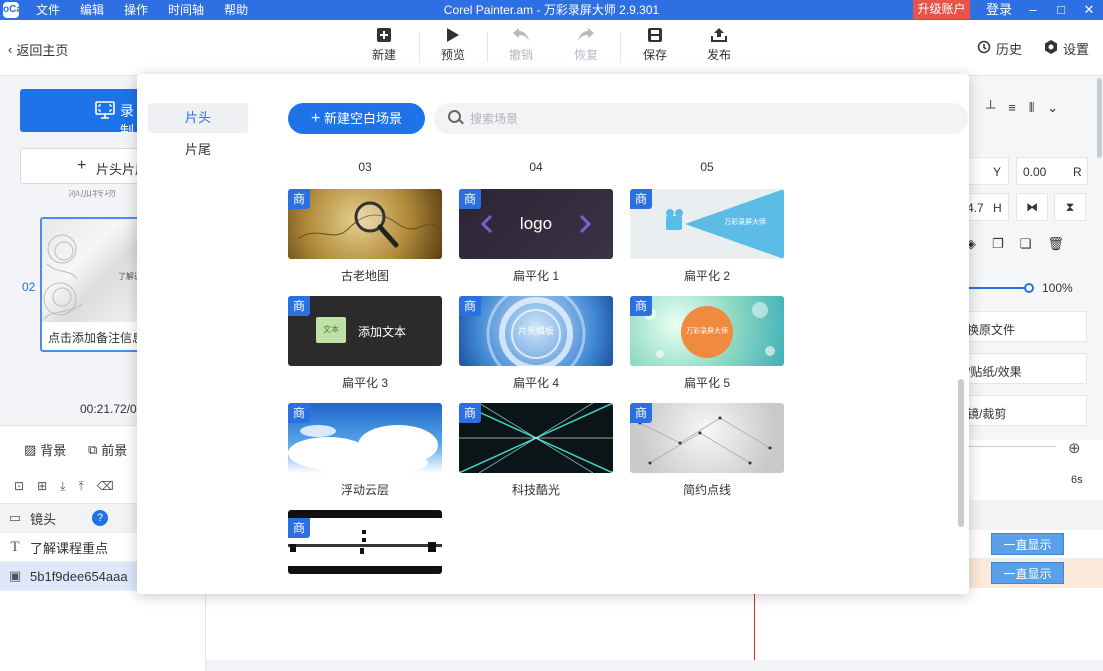  Describe the element at coordinates (90, 284) in the screenshot. I see `scene-card: 了解课 点击添加备注信息` at that location.